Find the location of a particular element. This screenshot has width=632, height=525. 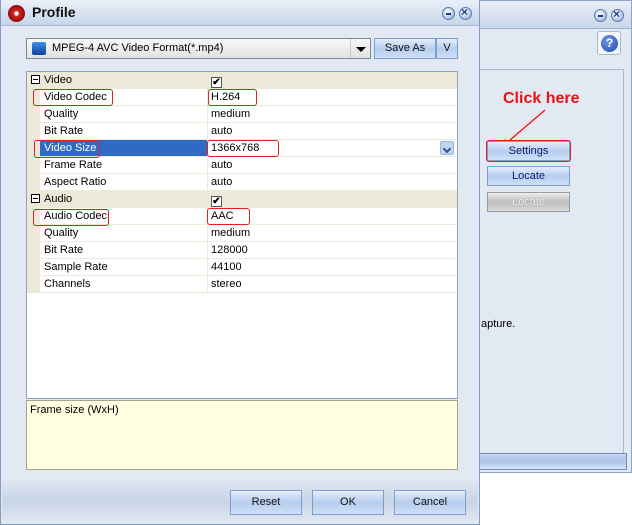

property-key: Frame Rate is located at coordinates (124, 165).